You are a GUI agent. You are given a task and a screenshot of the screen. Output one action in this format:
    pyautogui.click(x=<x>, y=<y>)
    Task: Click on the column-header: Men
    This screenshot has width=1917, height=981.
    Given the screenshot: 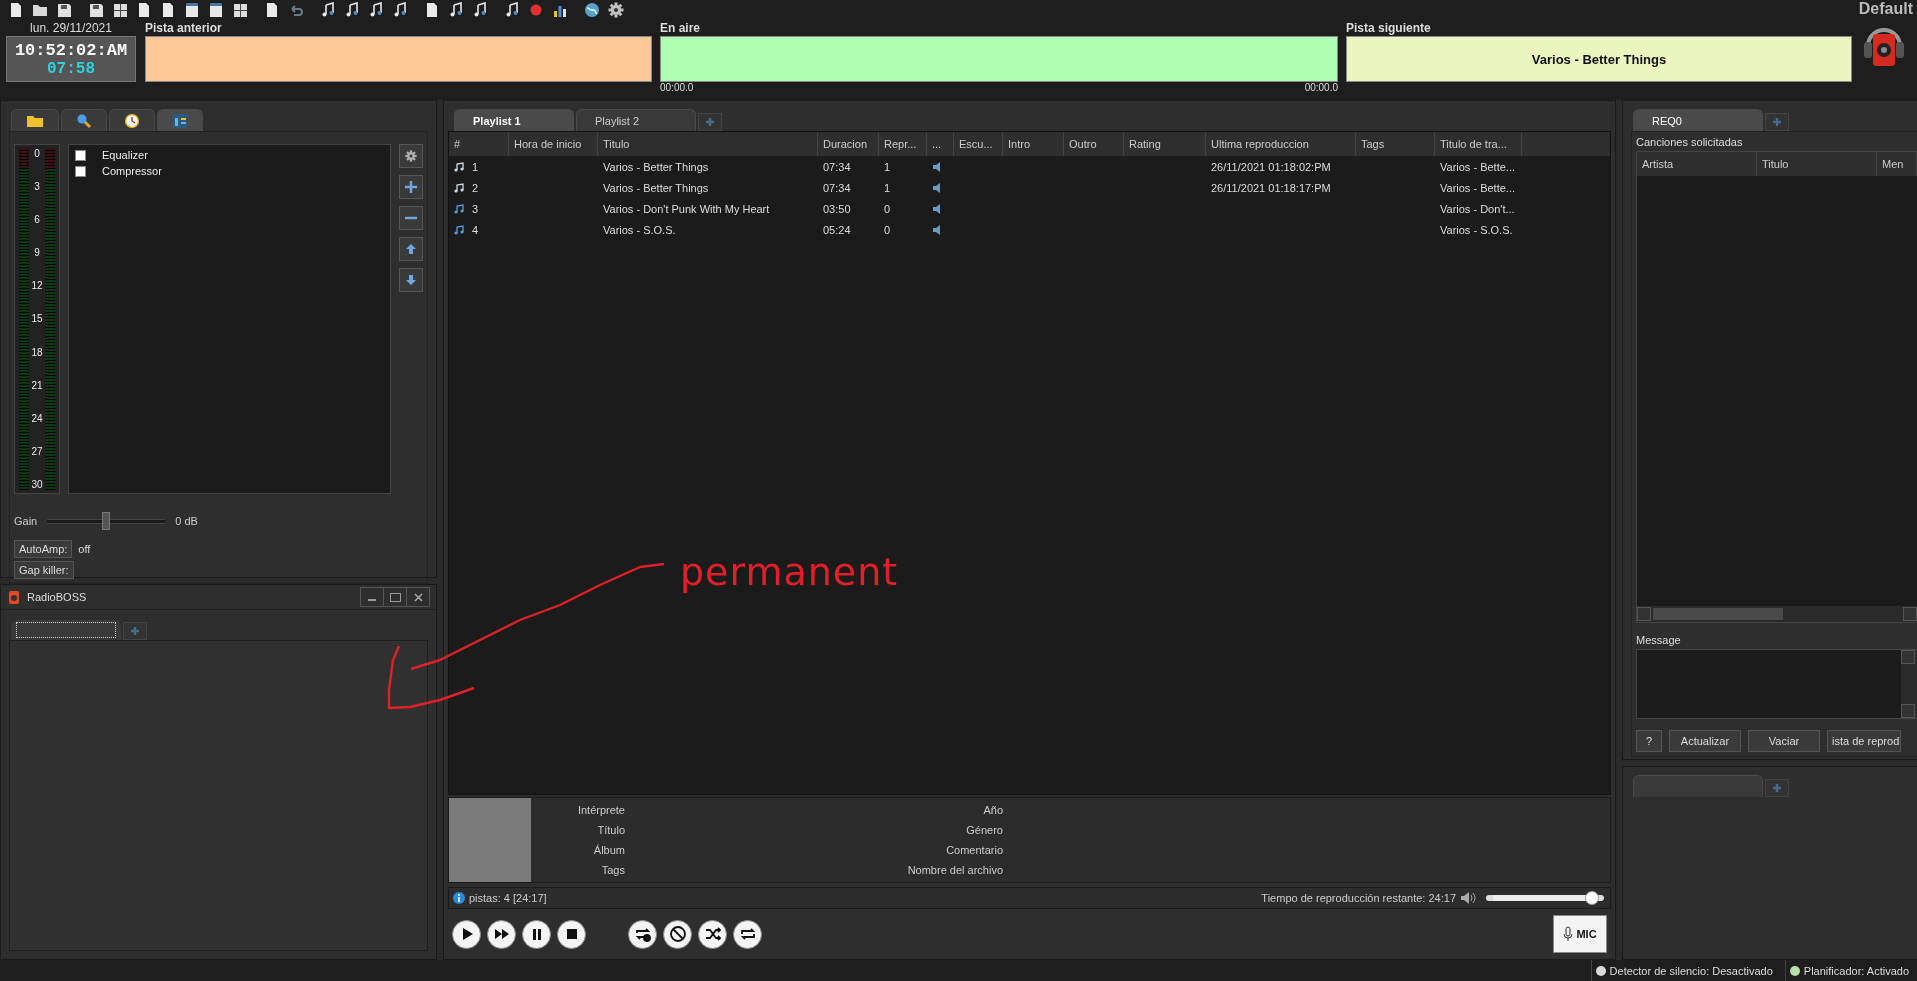 What is the action you would take?
    pyautogui.click(x=1897, y=164)
    